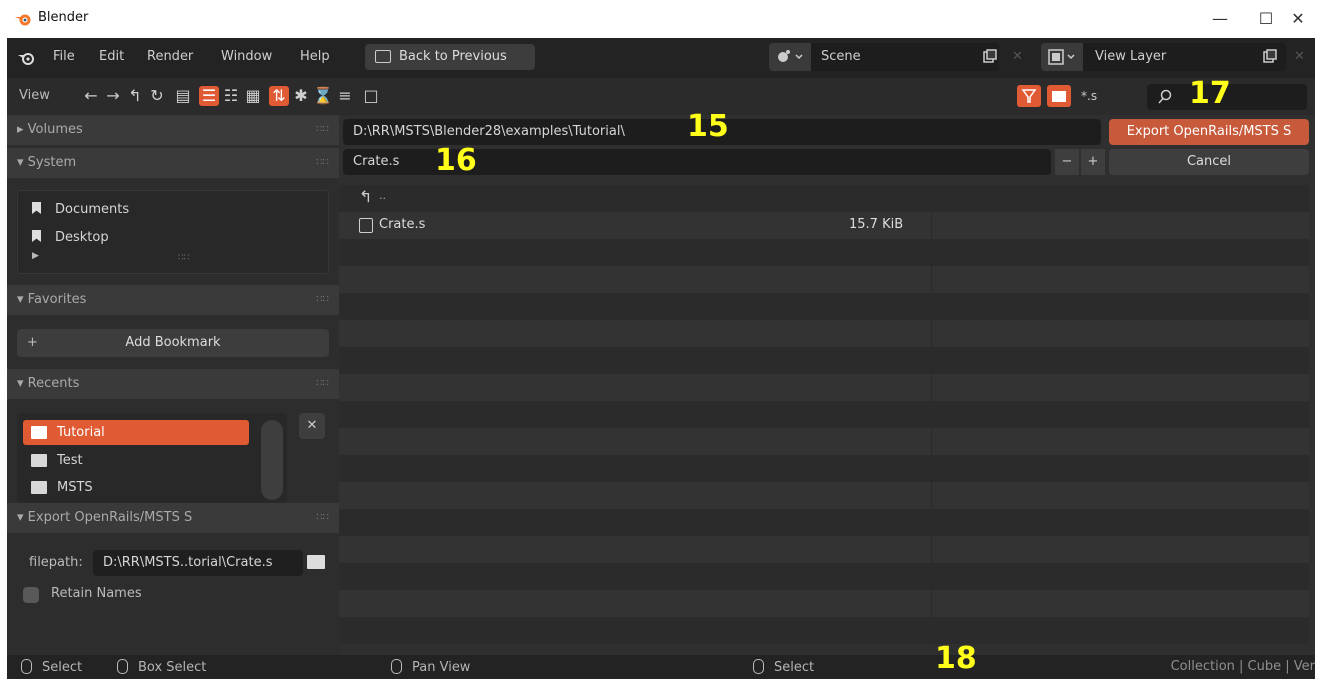 This screenshot has width=1322, height=679. What do you see at coordinates (1209, 132) in the screenshot?
I see `export-button: Export OpenRails/MSTS S` at bounding box center [1209, 132].